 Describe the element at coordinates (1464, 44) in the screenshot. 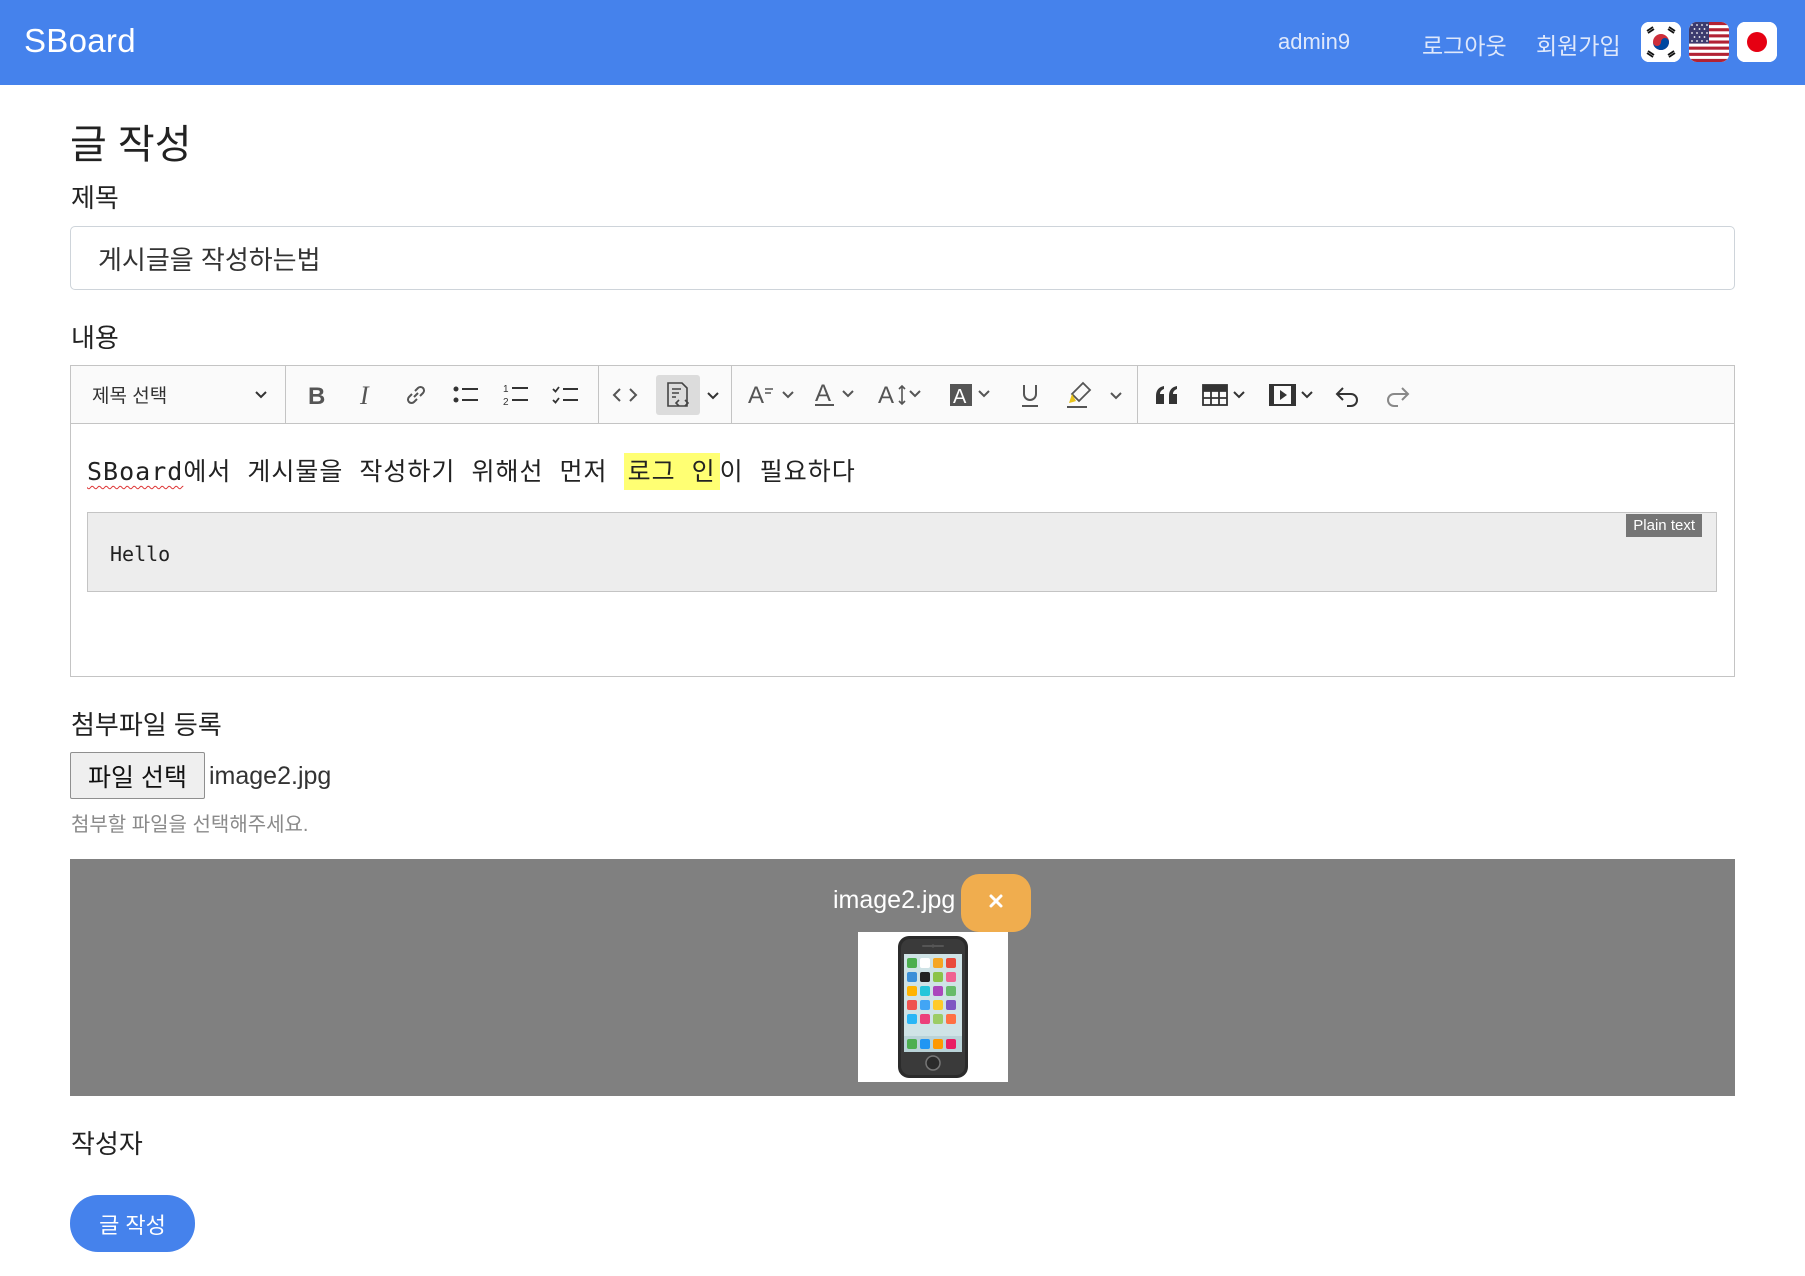

I see `logout-link: 로그아웃` at that location.